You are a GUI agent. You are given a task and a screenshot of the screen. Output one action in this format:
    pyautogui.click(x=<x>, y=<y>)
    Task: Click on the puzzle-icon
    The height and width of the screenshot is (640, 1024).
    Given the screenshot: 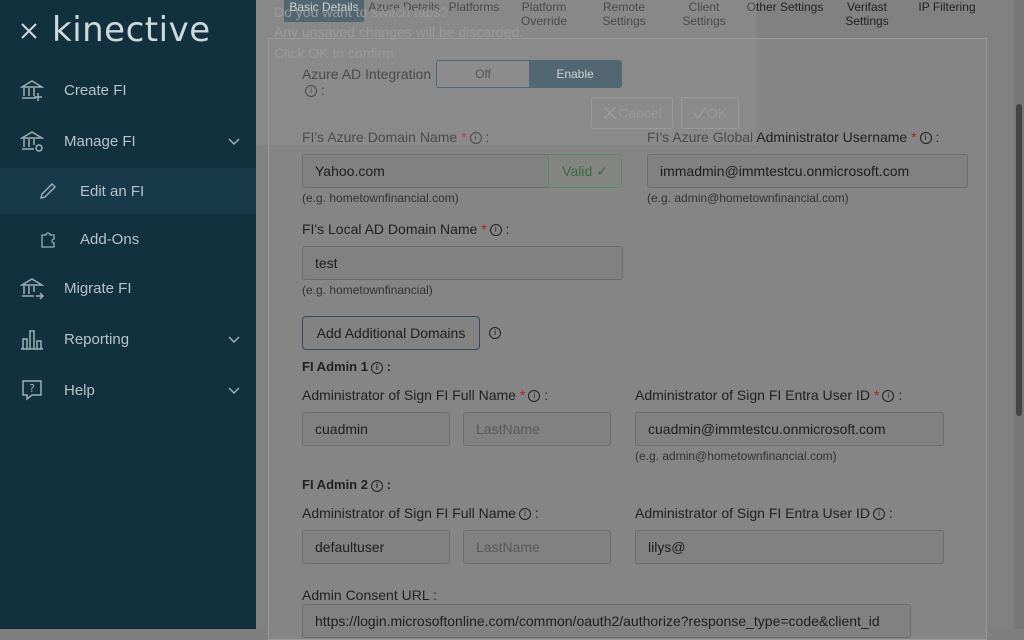 What is the action you would take?
    pyautogui.click(x=48, y=240)
    